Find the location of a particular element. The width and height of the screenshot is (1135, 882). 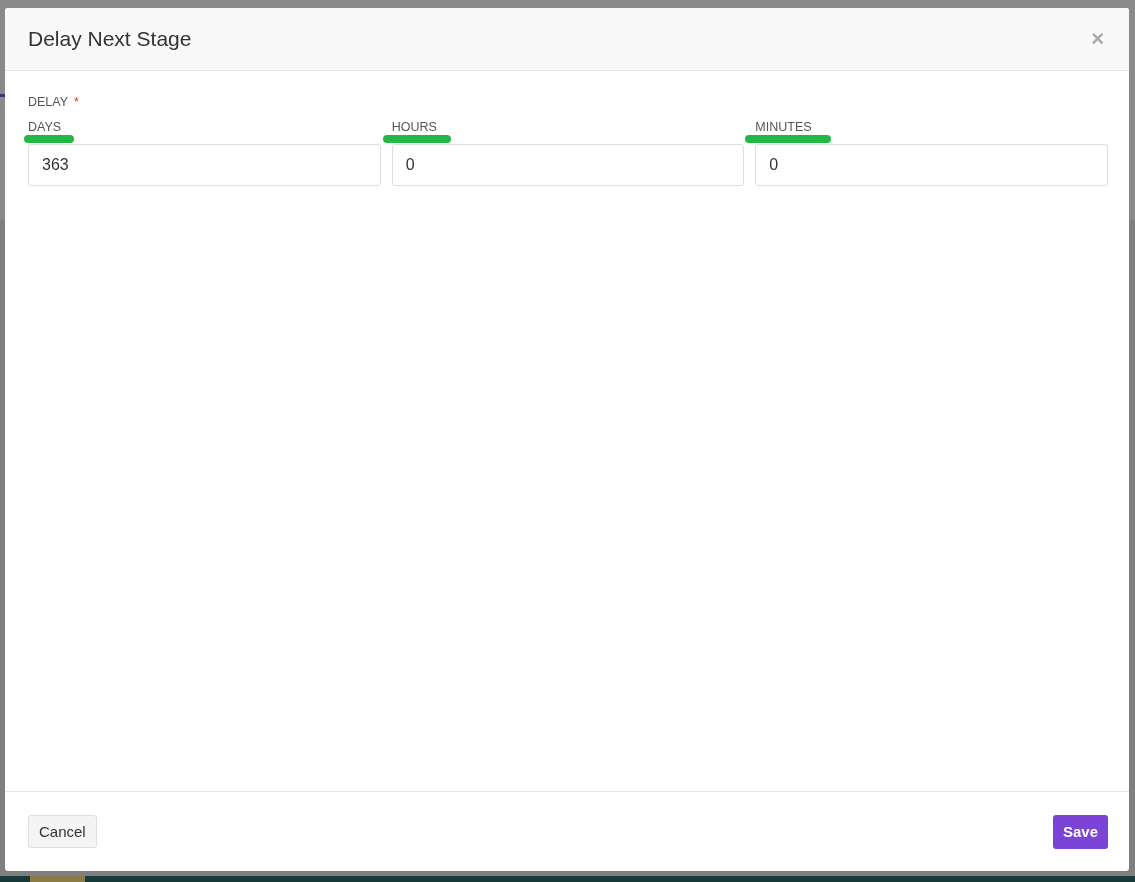

field-label: MINUTES is located at coordinates (784, 127).